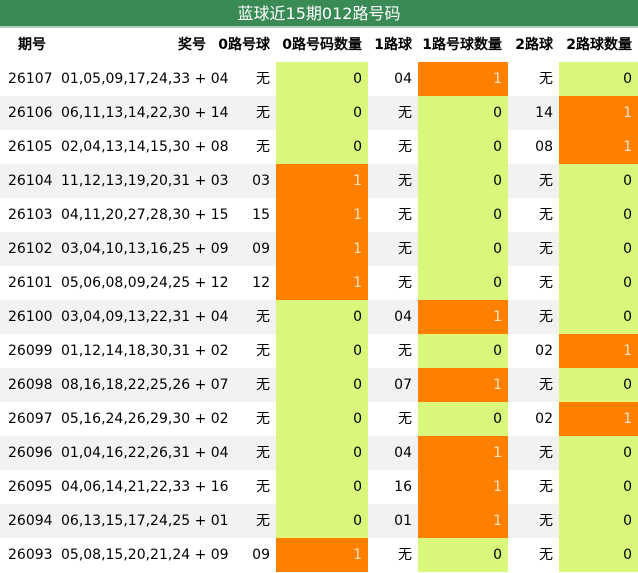 This screenshot has width=638, height=573. I want to click on table-row: 26101 05,06,08,09,24,25 + 12 12 1 无 0 无 0, so click(319, 283).